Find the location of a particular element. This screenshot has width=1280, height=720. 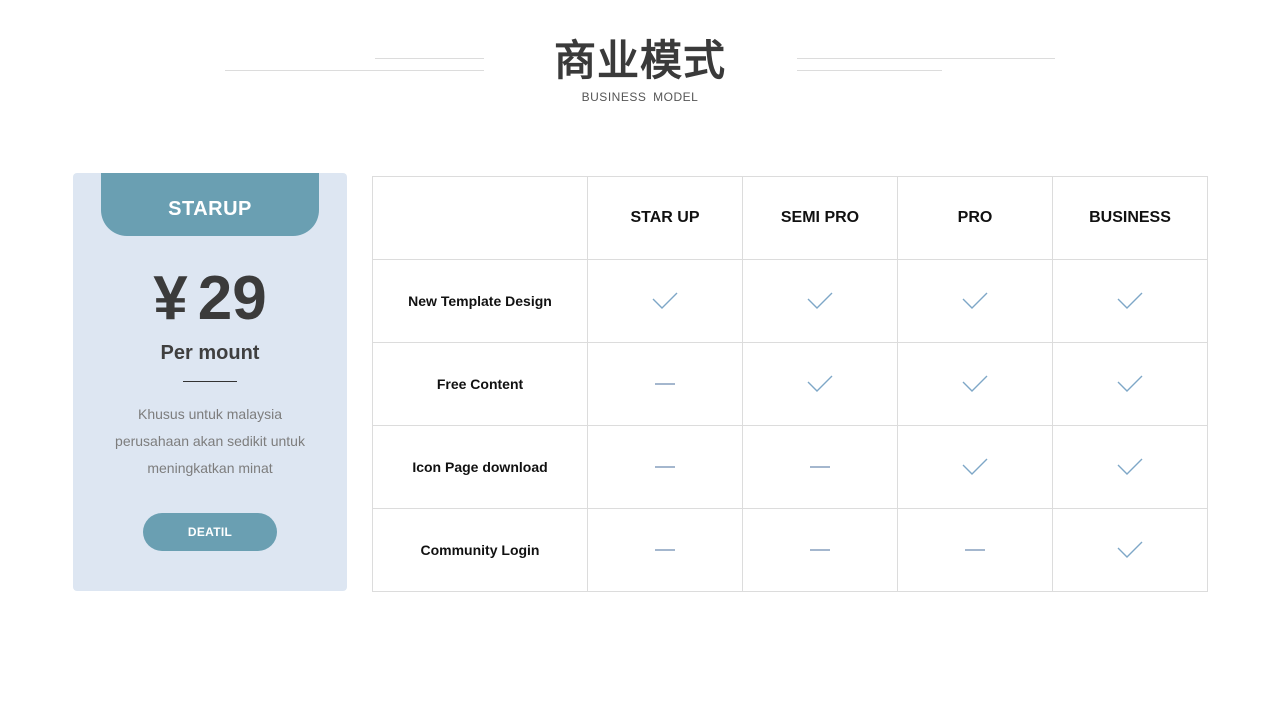

price-amount: 29 is located at coordinates (232, 298).